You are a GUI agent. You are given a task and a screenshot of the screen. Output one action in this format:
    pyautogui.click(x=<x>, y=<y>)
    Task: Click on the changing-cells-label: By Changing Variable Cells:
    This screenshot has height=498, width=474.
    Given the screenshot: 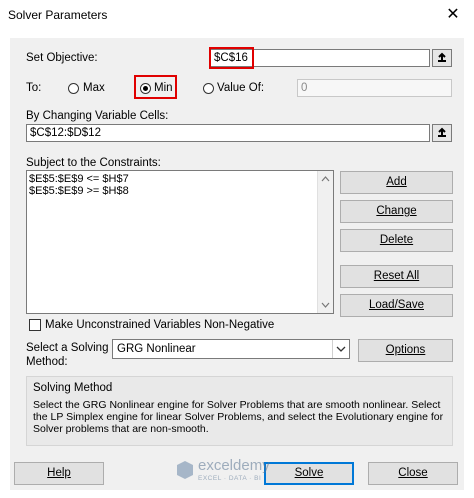 What is the action you would take?
    pyautogui.click(x=97, y=116)
    